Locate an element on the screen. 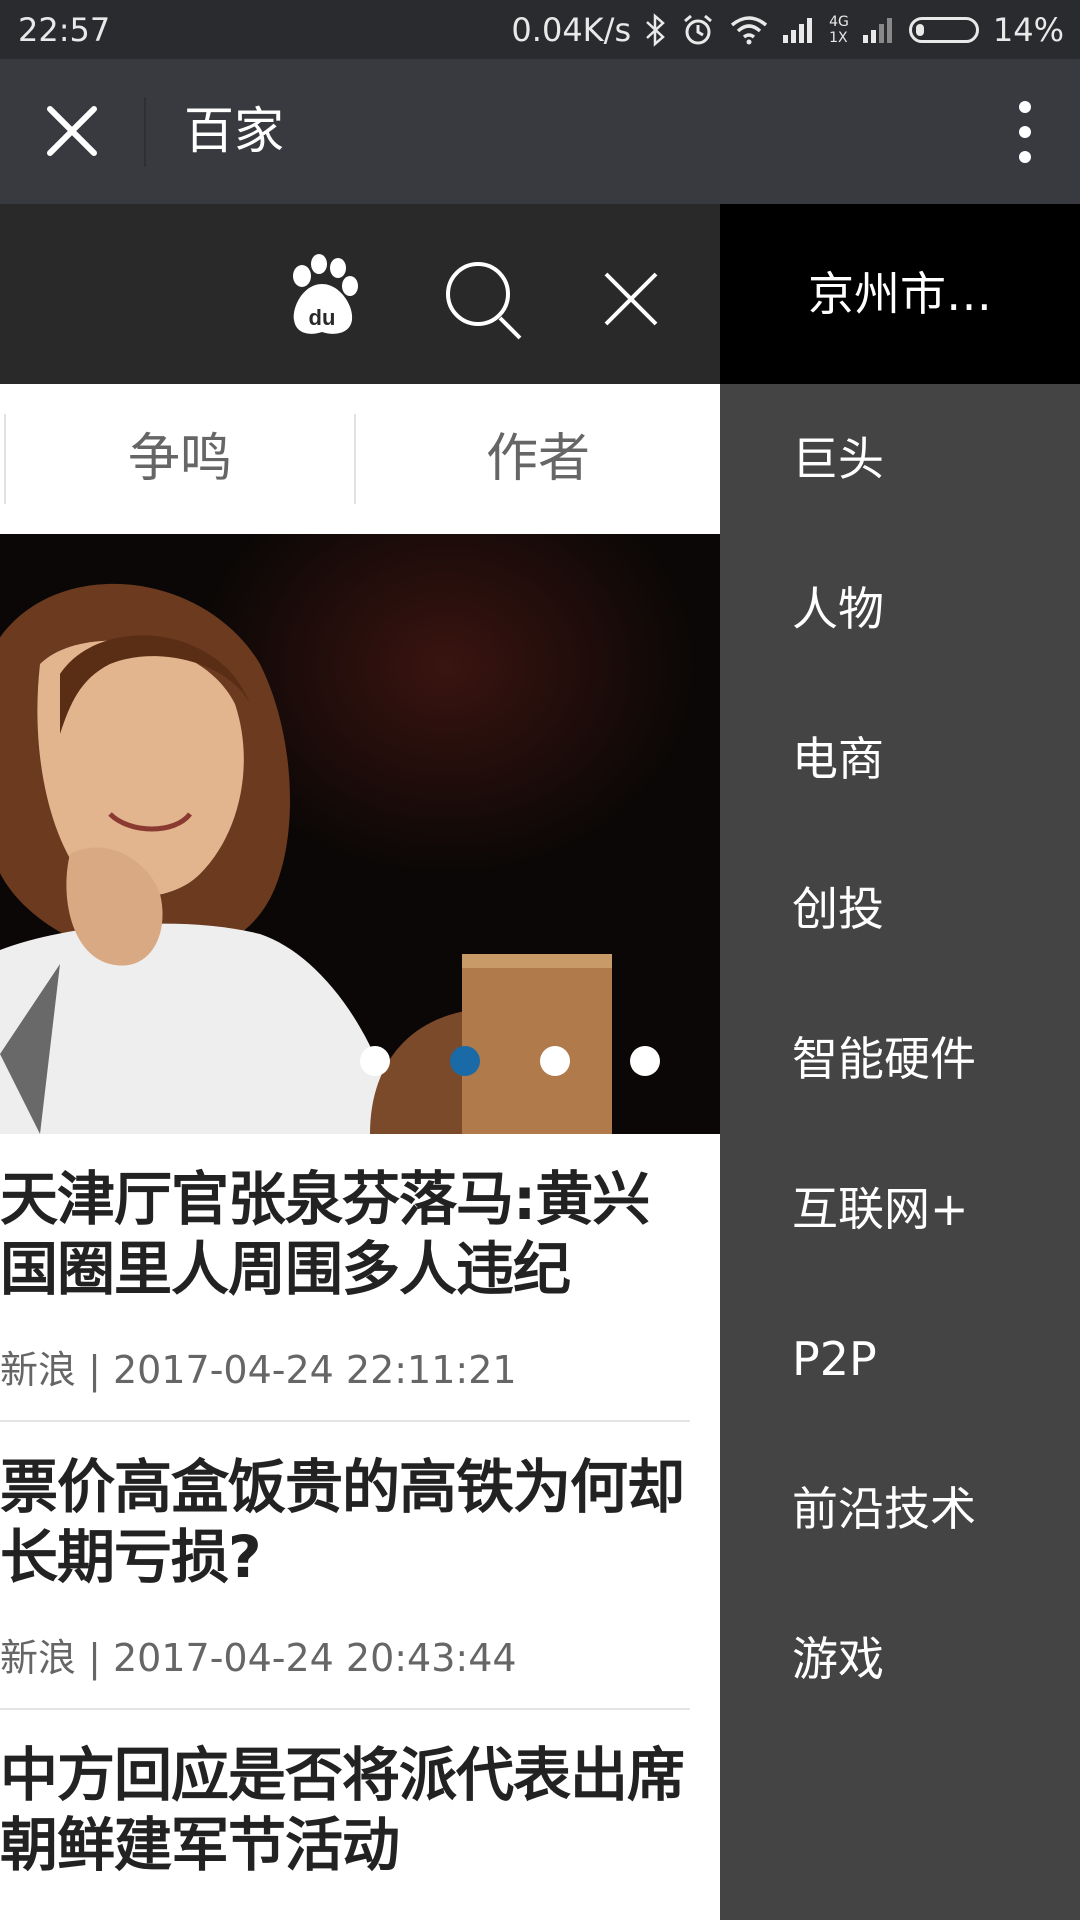 The image size is (1080, 1920). toolbar-close-icon is located at coordinates (631, 299).